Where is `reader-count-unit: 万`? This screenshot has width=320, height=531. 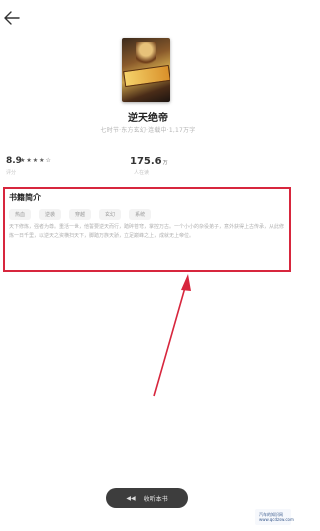
reader-count-unit: 万 is located at coordinates (165, 163).